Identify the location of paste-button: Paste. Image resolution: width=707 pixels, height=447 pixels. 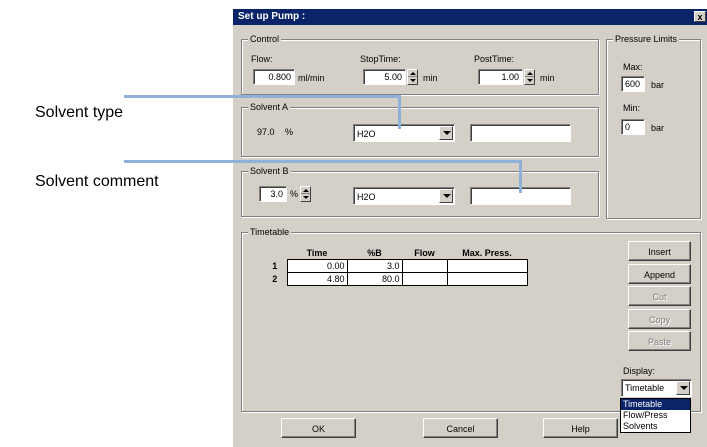
(659, 341).